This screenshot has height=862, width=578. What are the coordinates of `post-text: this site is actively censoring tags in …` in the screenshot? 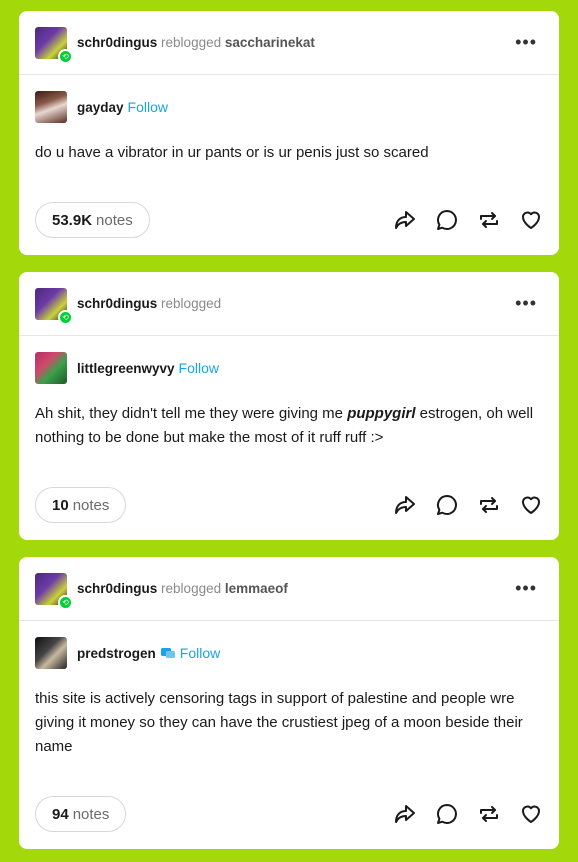 It's located at (279, 722).